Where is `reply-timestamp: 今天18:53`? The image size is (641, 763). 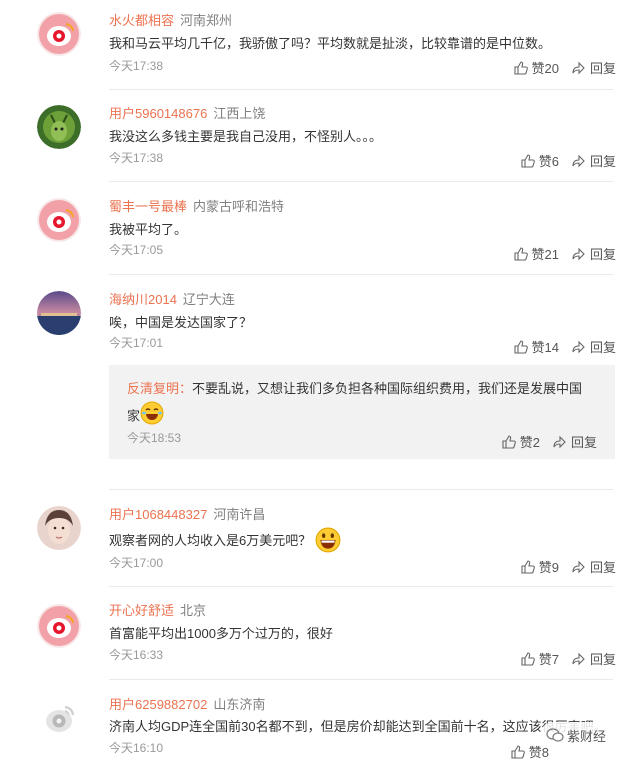 reply-timestamp: 今天18:53 is located at coordinates (154, 438).